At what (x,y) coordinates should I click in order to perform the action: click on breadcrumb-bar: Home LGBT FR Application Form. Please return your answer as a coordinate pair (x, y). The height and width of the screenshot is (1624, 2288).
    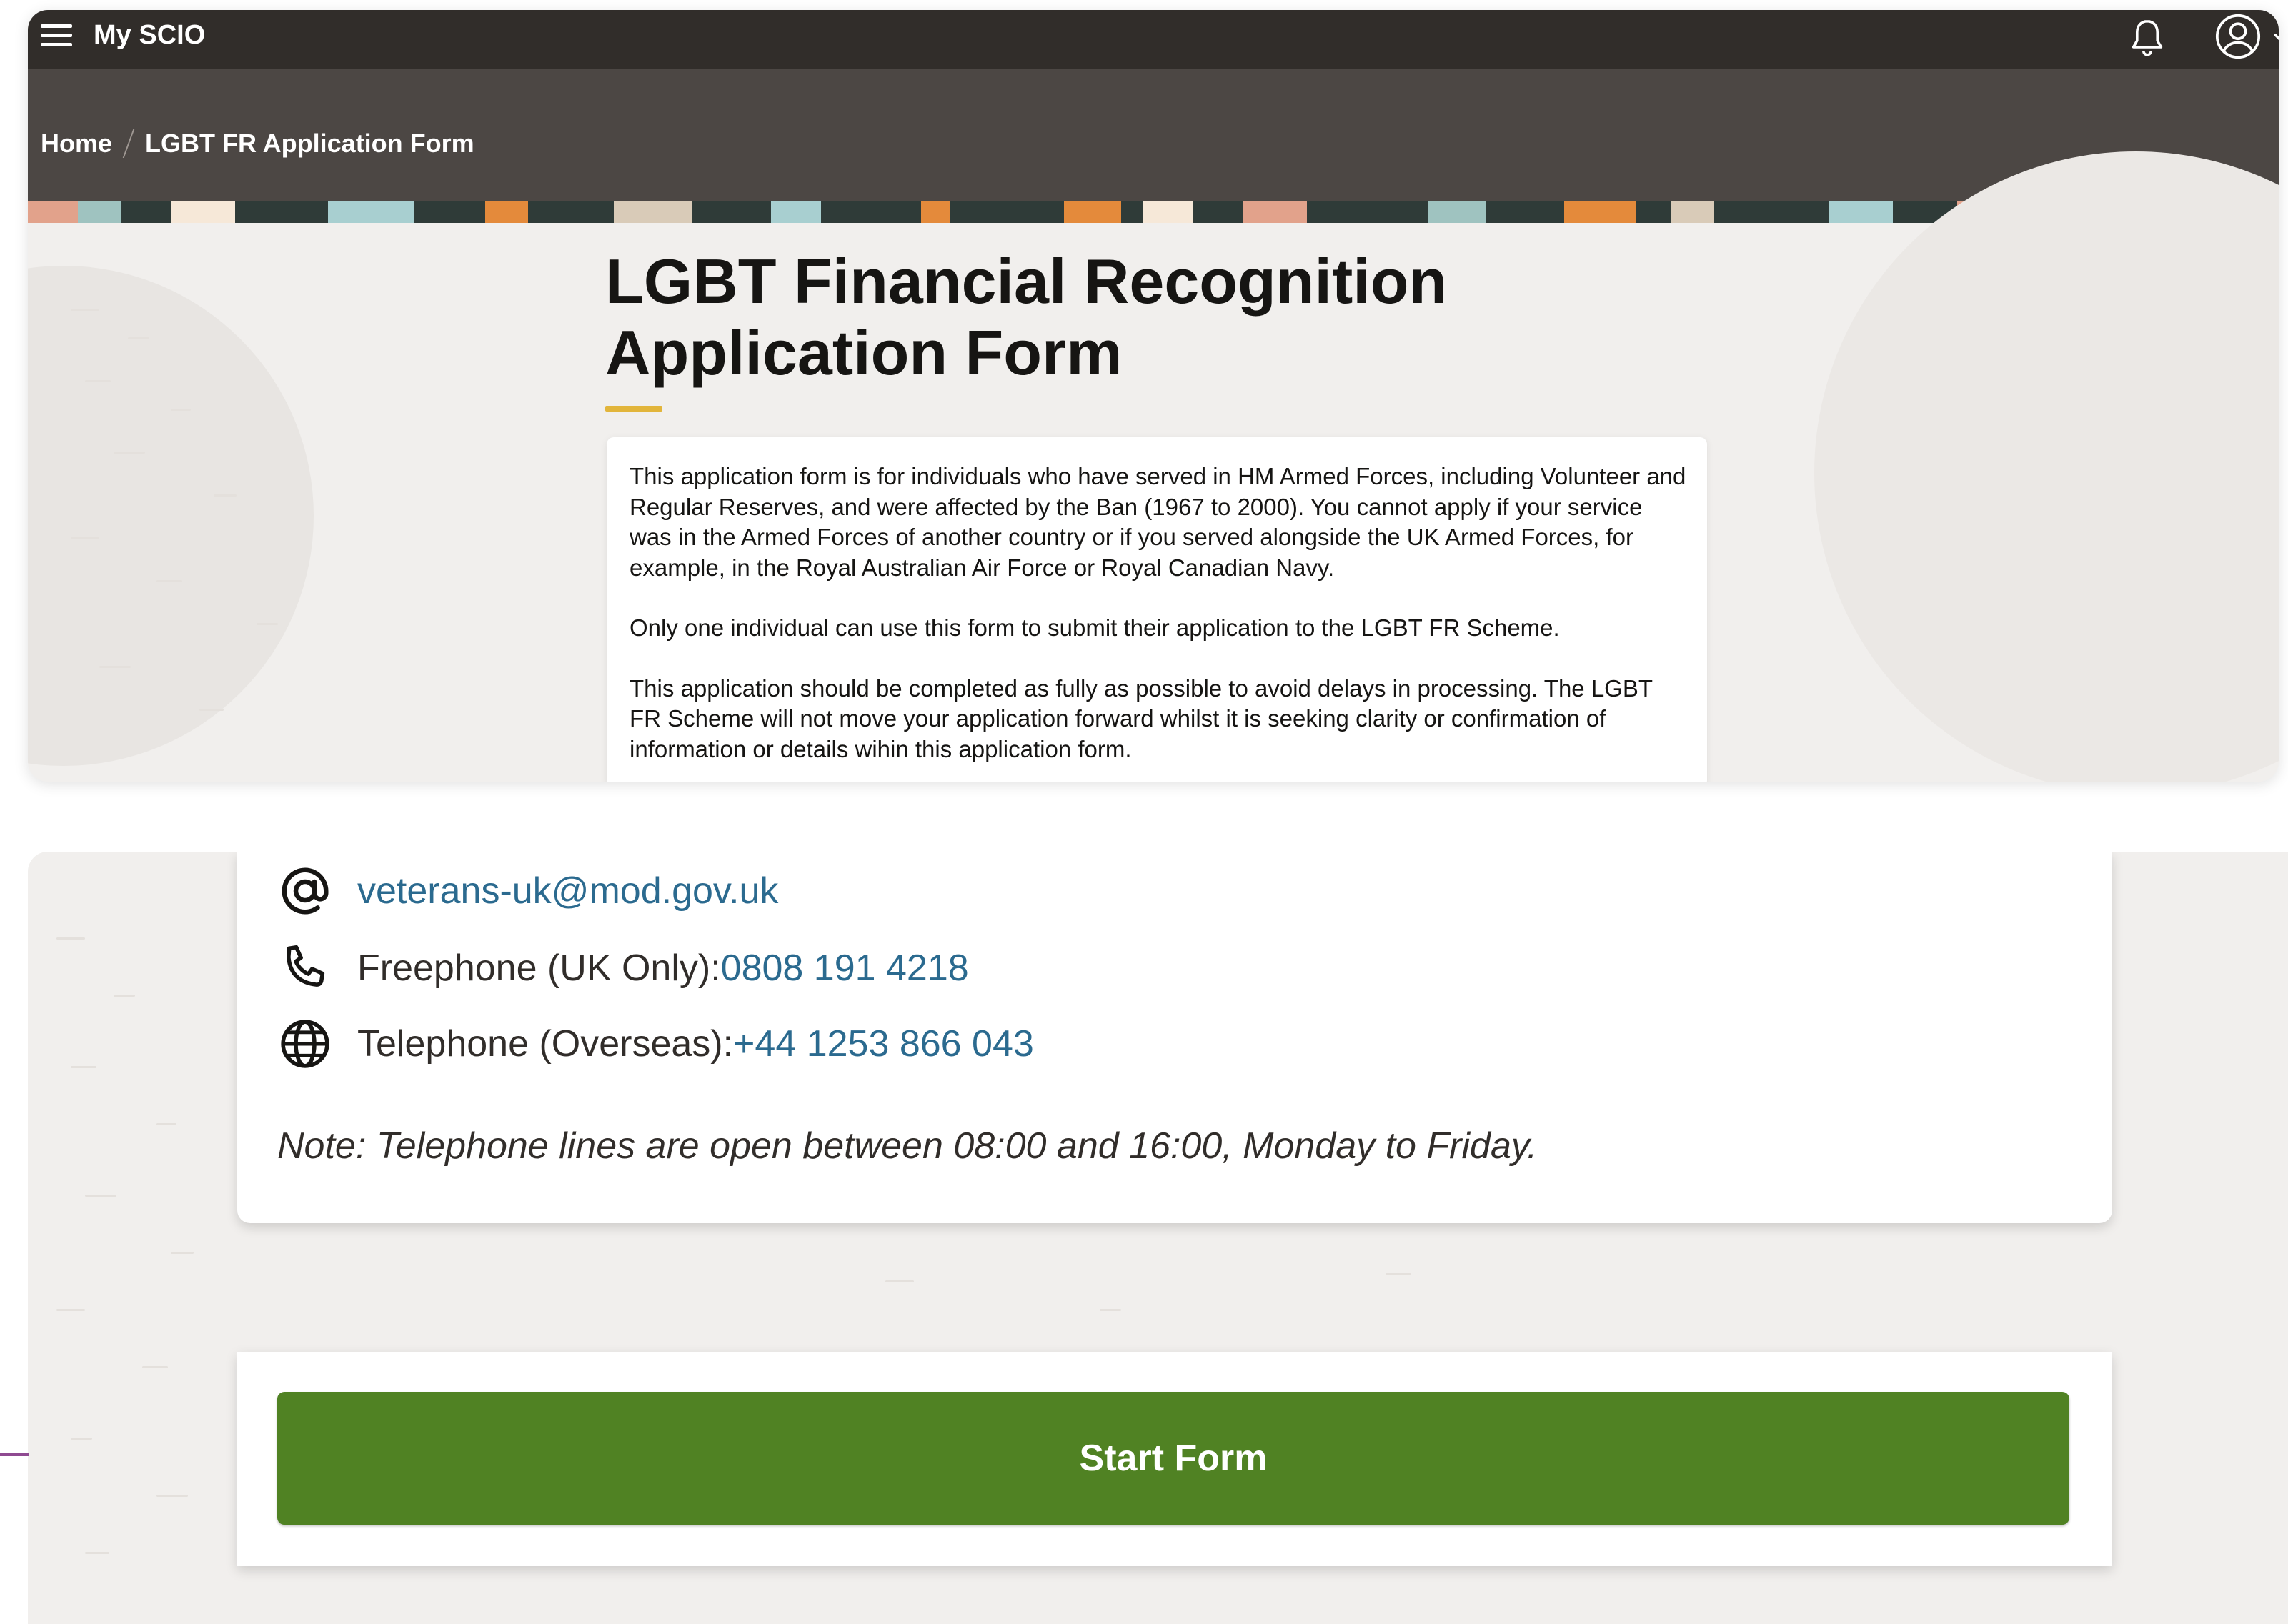
    Looking at the image, I should click on (1153, 140).